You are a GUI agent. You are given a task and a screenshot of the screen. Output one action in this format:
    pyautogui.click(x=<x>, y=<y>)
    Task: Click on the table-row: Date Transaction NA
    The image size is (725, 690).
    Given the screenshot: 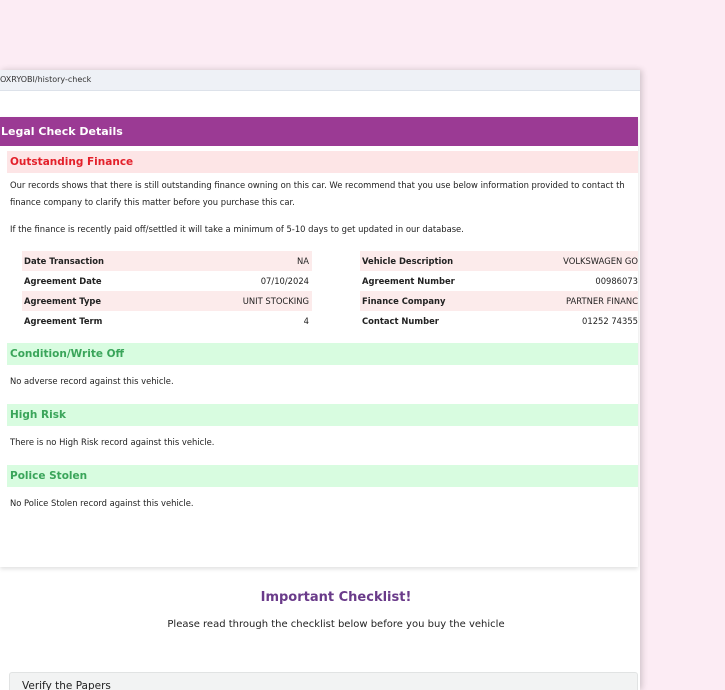 What is the action you would take?
    pyautogui.click(x=167, y=261)
    